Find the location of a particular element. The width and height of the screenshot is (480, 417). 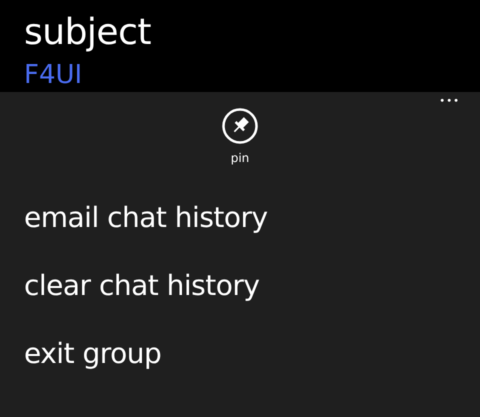

pin-button: pin is located at coordinates (240, 137).